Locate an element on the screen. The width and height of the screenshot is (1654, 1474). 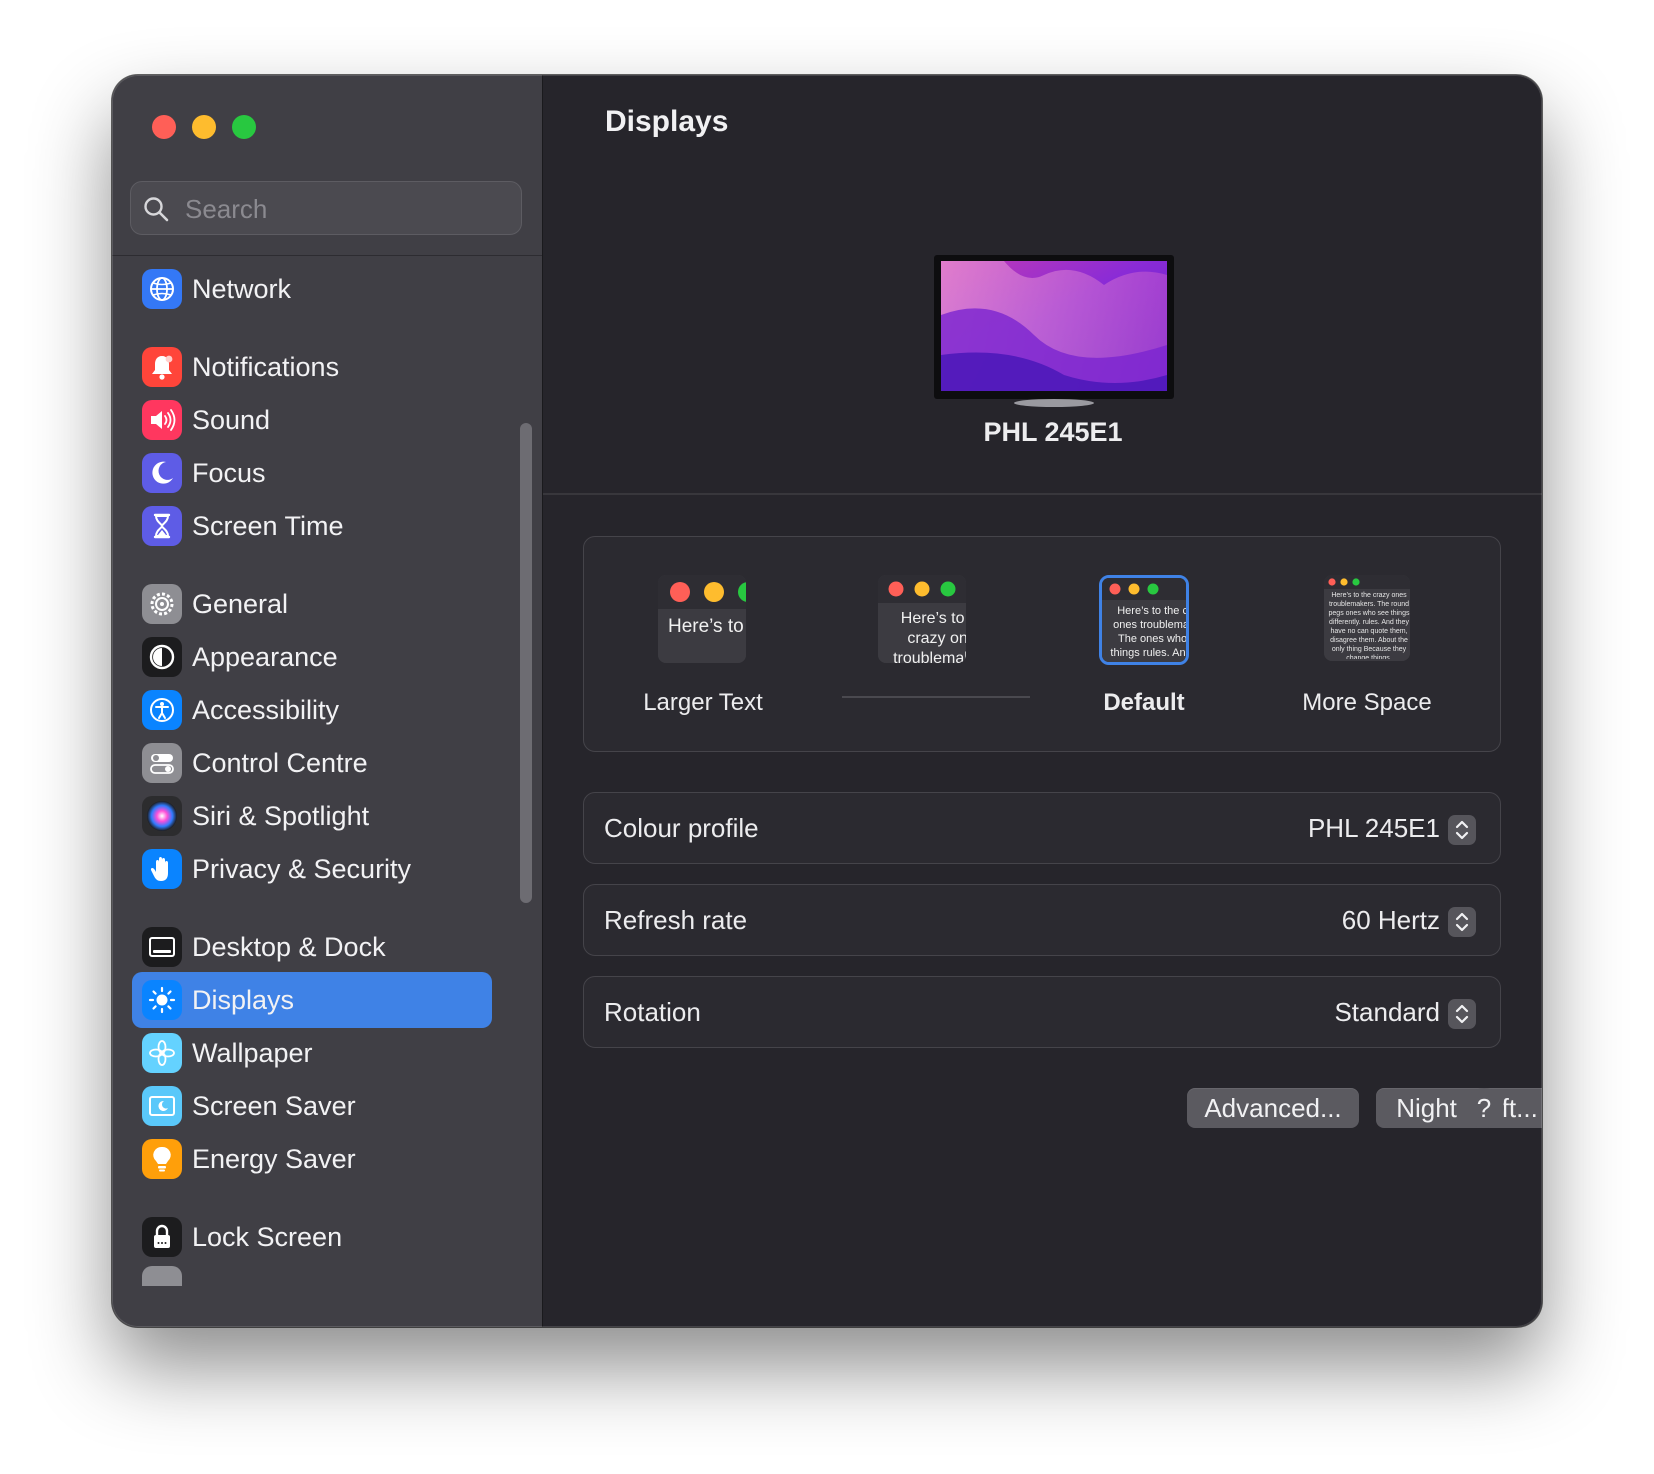
lock-icon is located at coordinates (162, 1237).